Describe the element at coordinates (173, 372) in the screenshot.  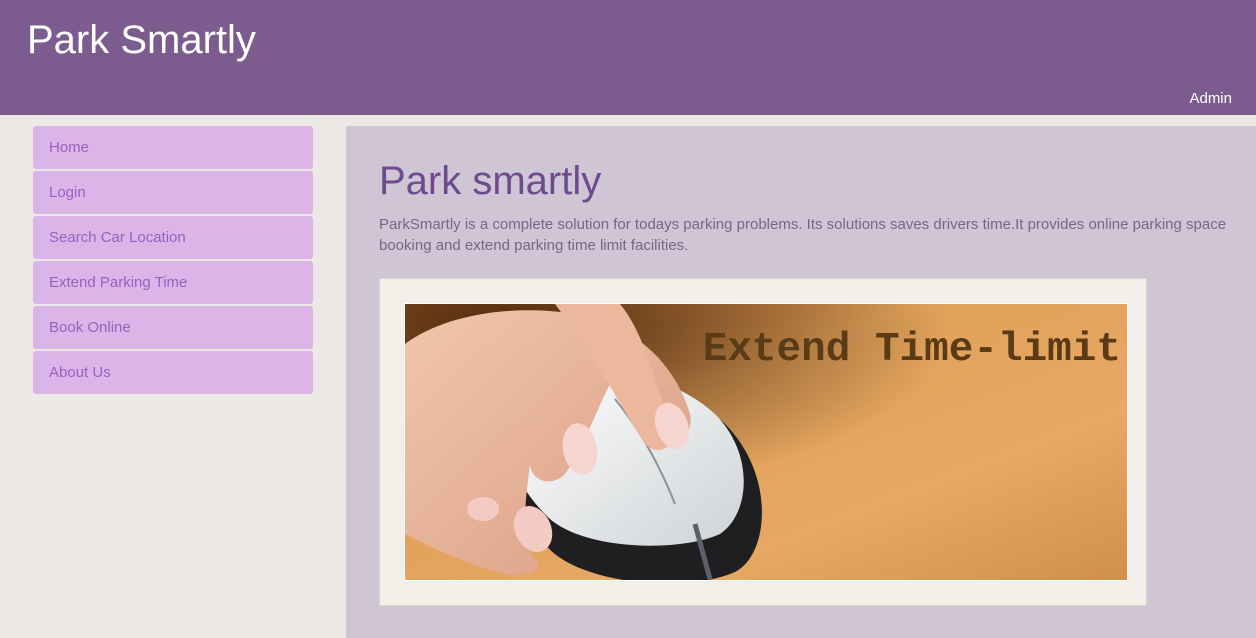
I see `sidebar-item-about-us: About Us` at that location.